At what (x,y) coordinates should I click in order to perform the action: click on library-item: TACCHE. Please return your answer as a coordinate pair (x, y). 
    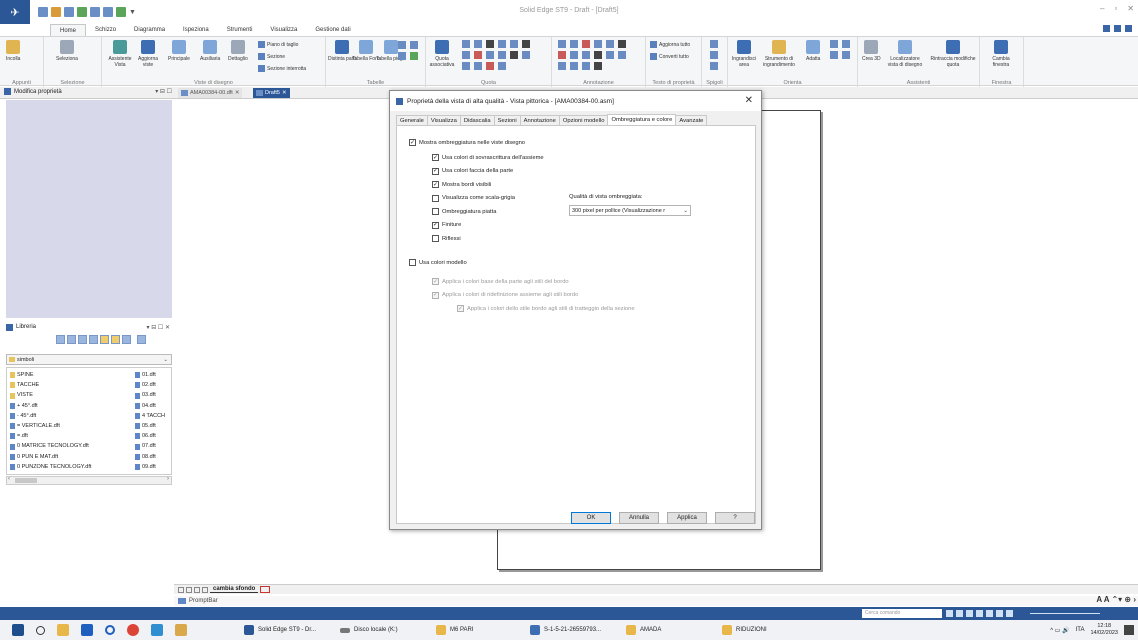
    Looking at the image, I should click on (50, 385).